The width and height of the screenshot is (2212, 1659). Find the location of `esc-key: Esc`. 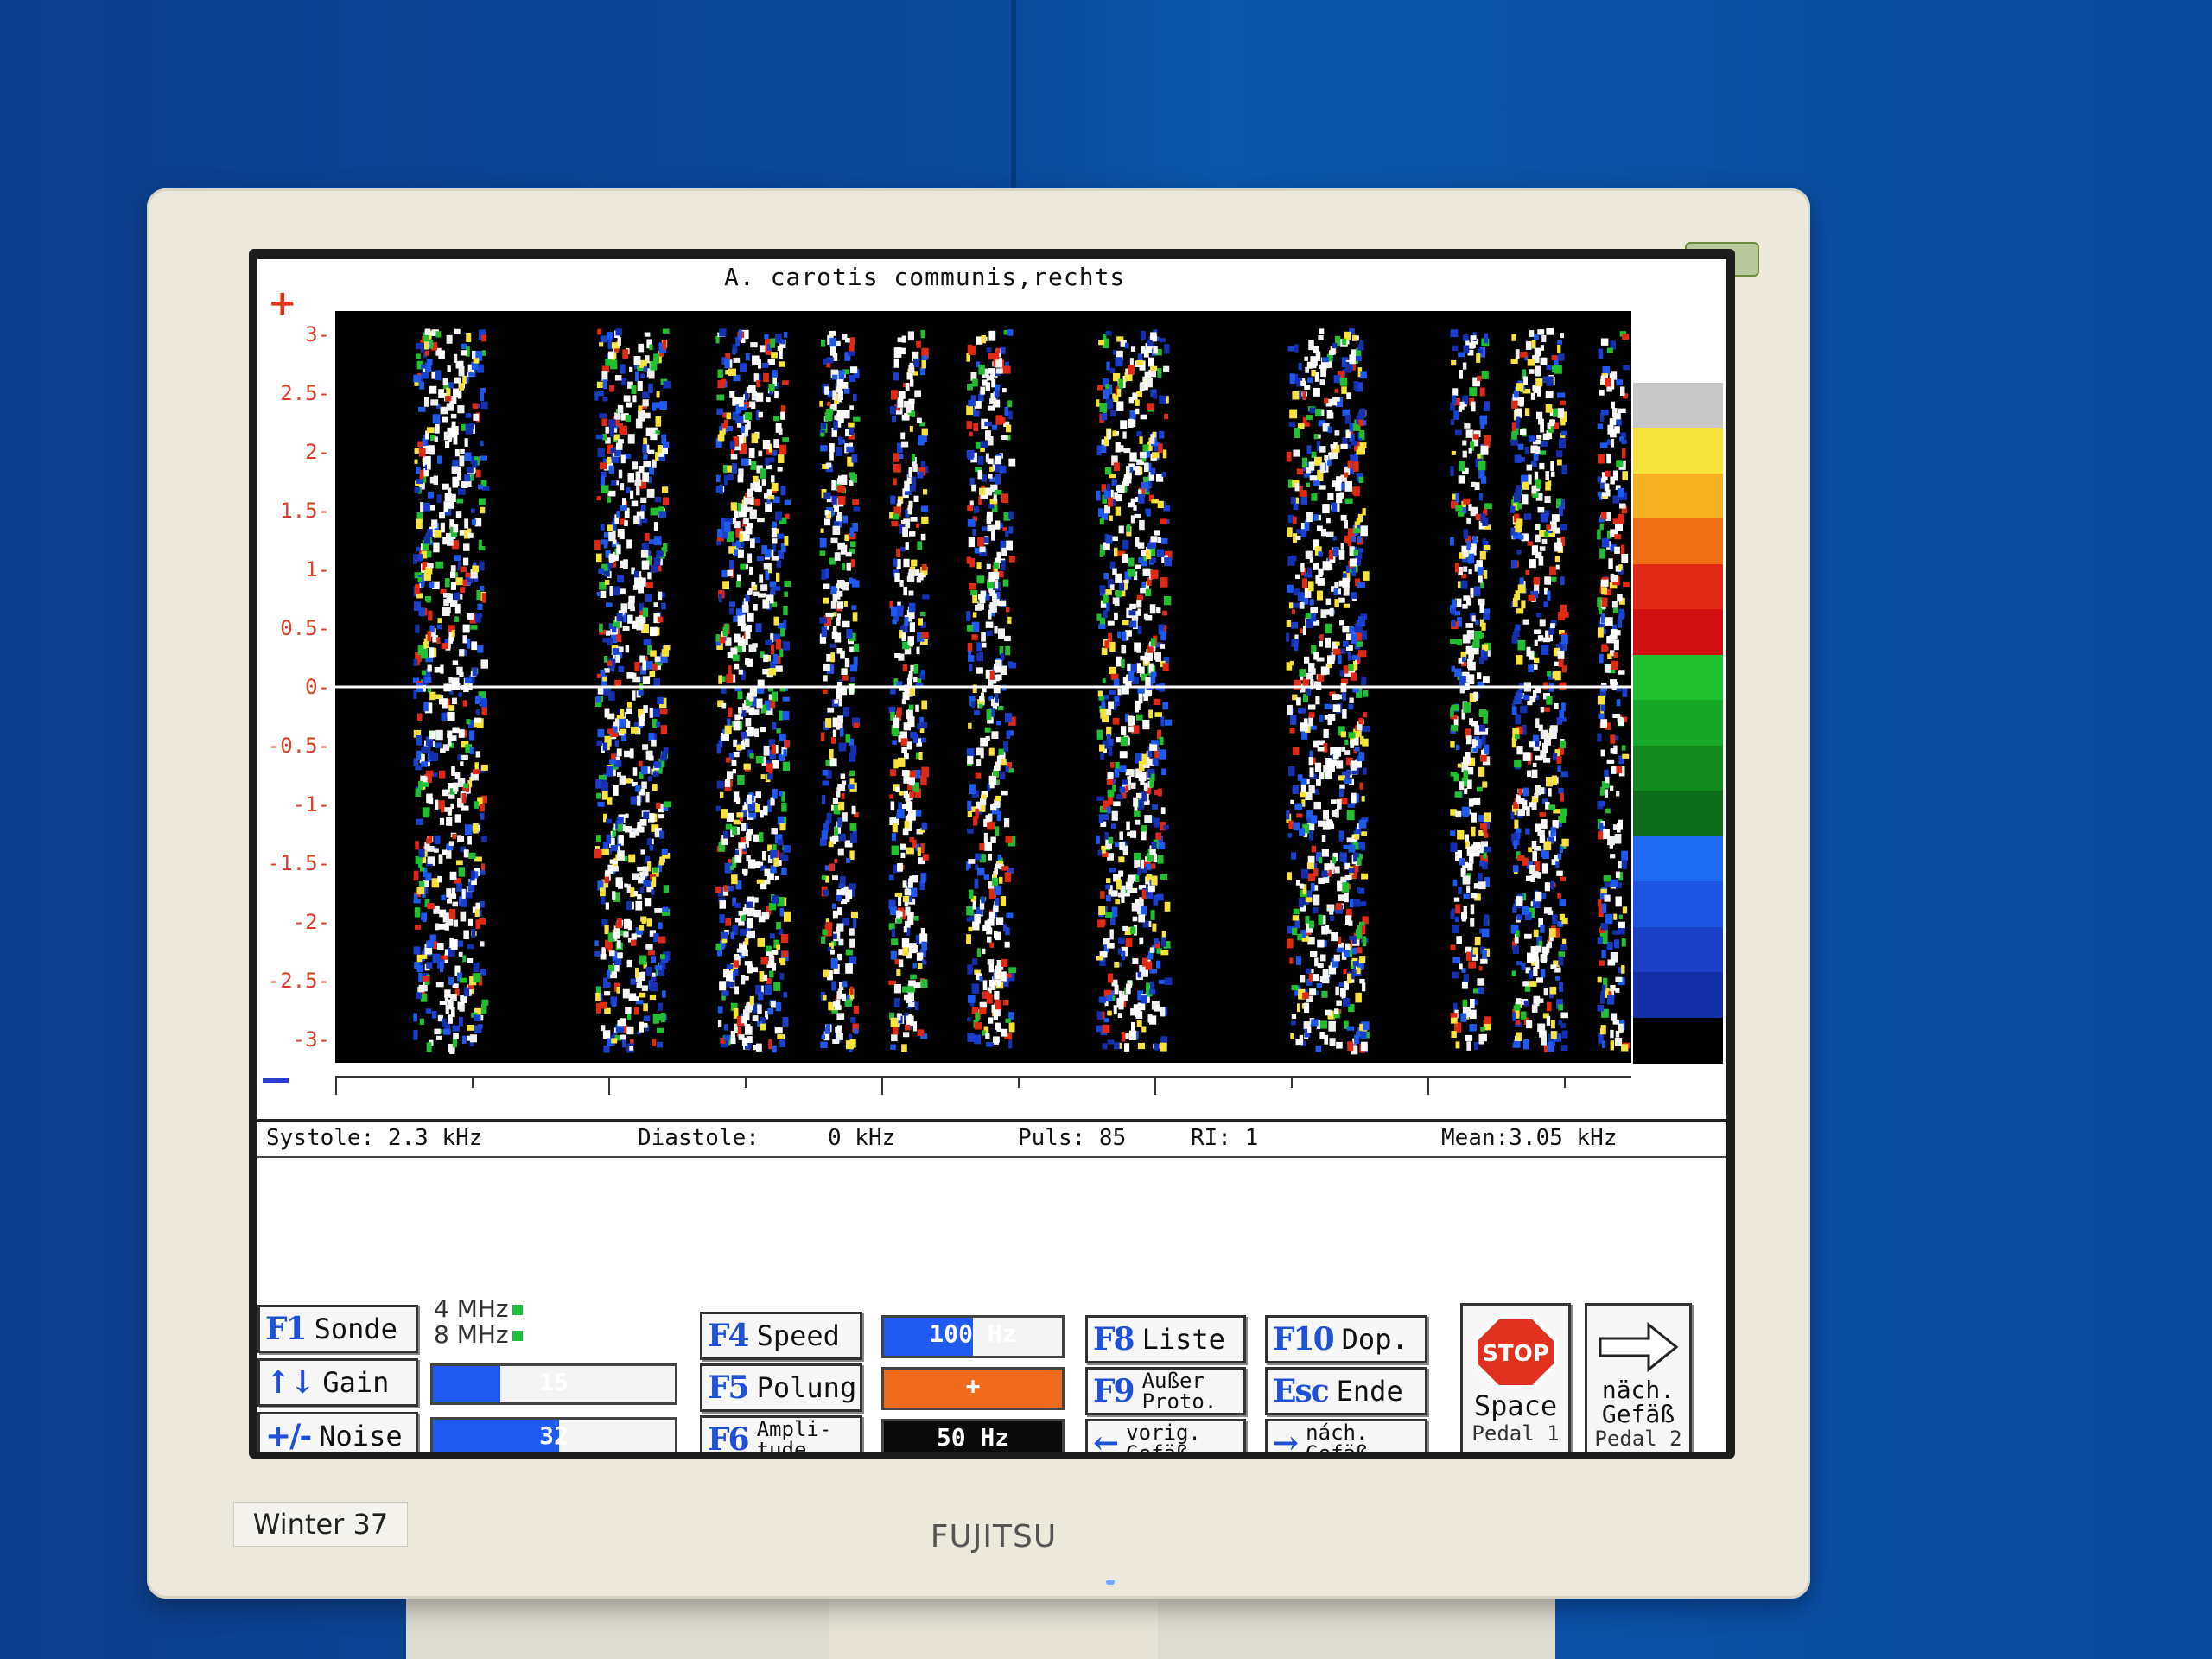

esc-key: Esc is located at coordinates (1301, 1391).